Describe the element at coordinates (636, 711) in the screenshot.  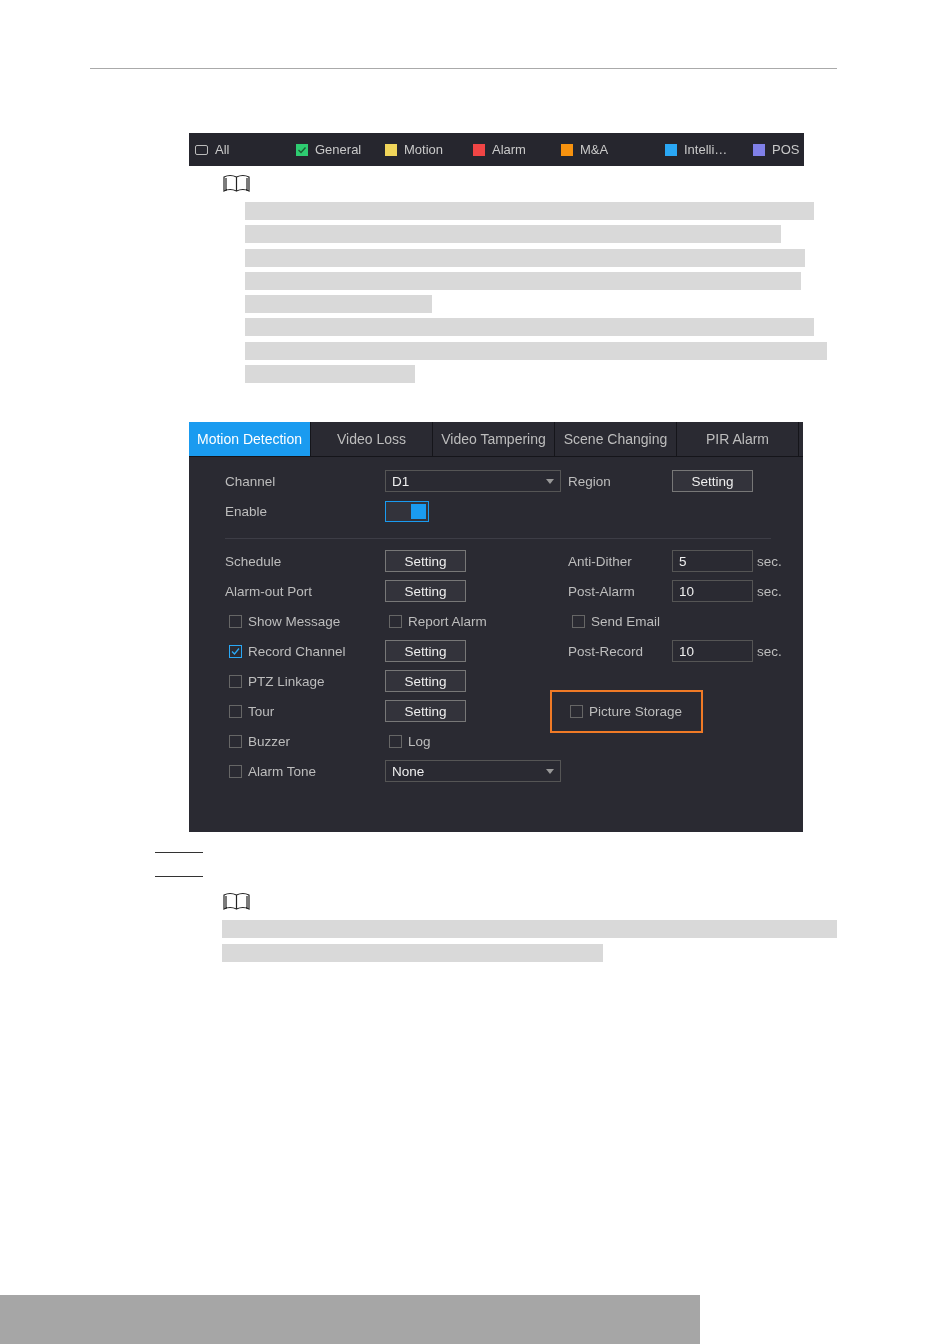
I see `checkbox-label: Picture Storage` at that location.